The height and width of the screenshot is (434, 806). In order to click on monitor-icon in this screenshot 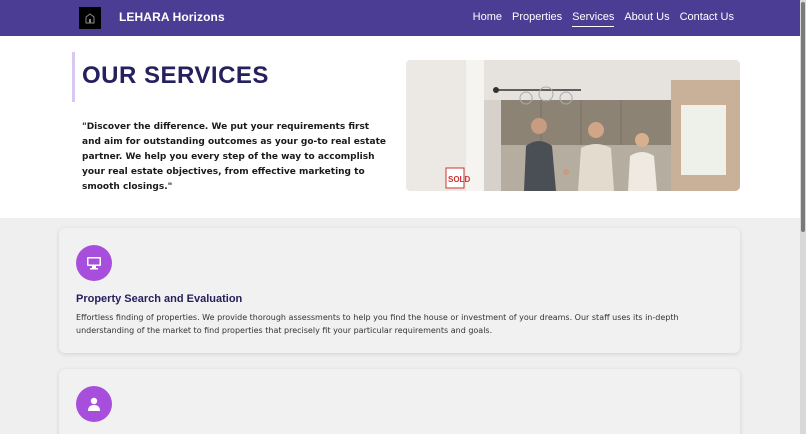, I will do `click(94, 263)`.